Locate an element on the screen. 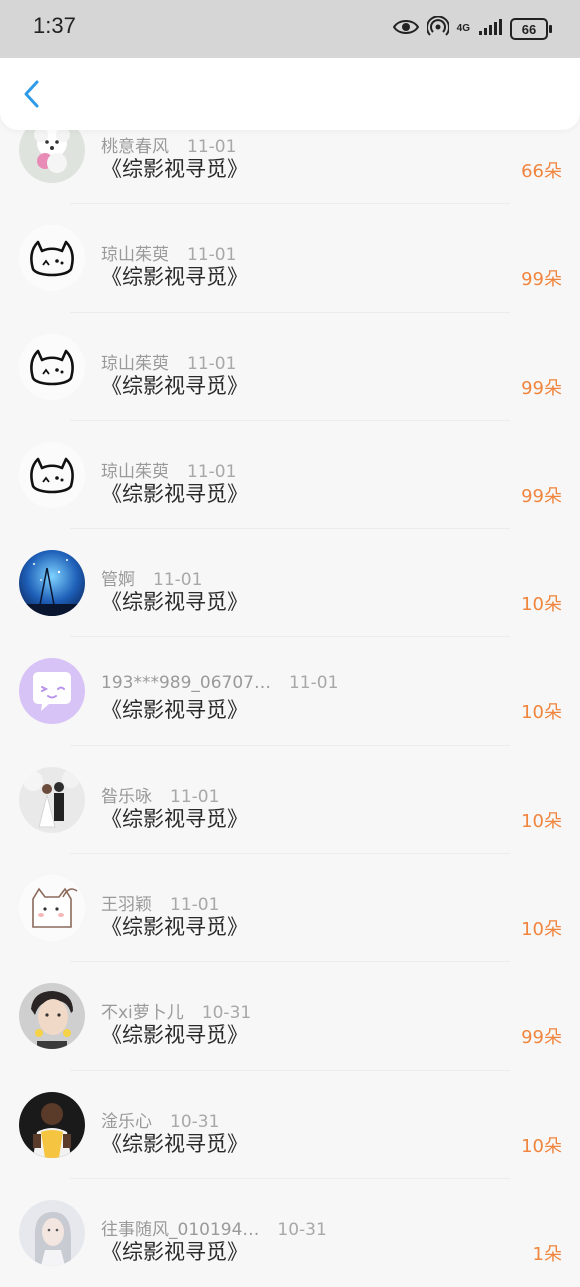 The width and height of the screenshot is (580, 1287). list-item: 昝乐咏 11-01 《综影视寻觅》 10朵 is located at coordinates (290, 800).